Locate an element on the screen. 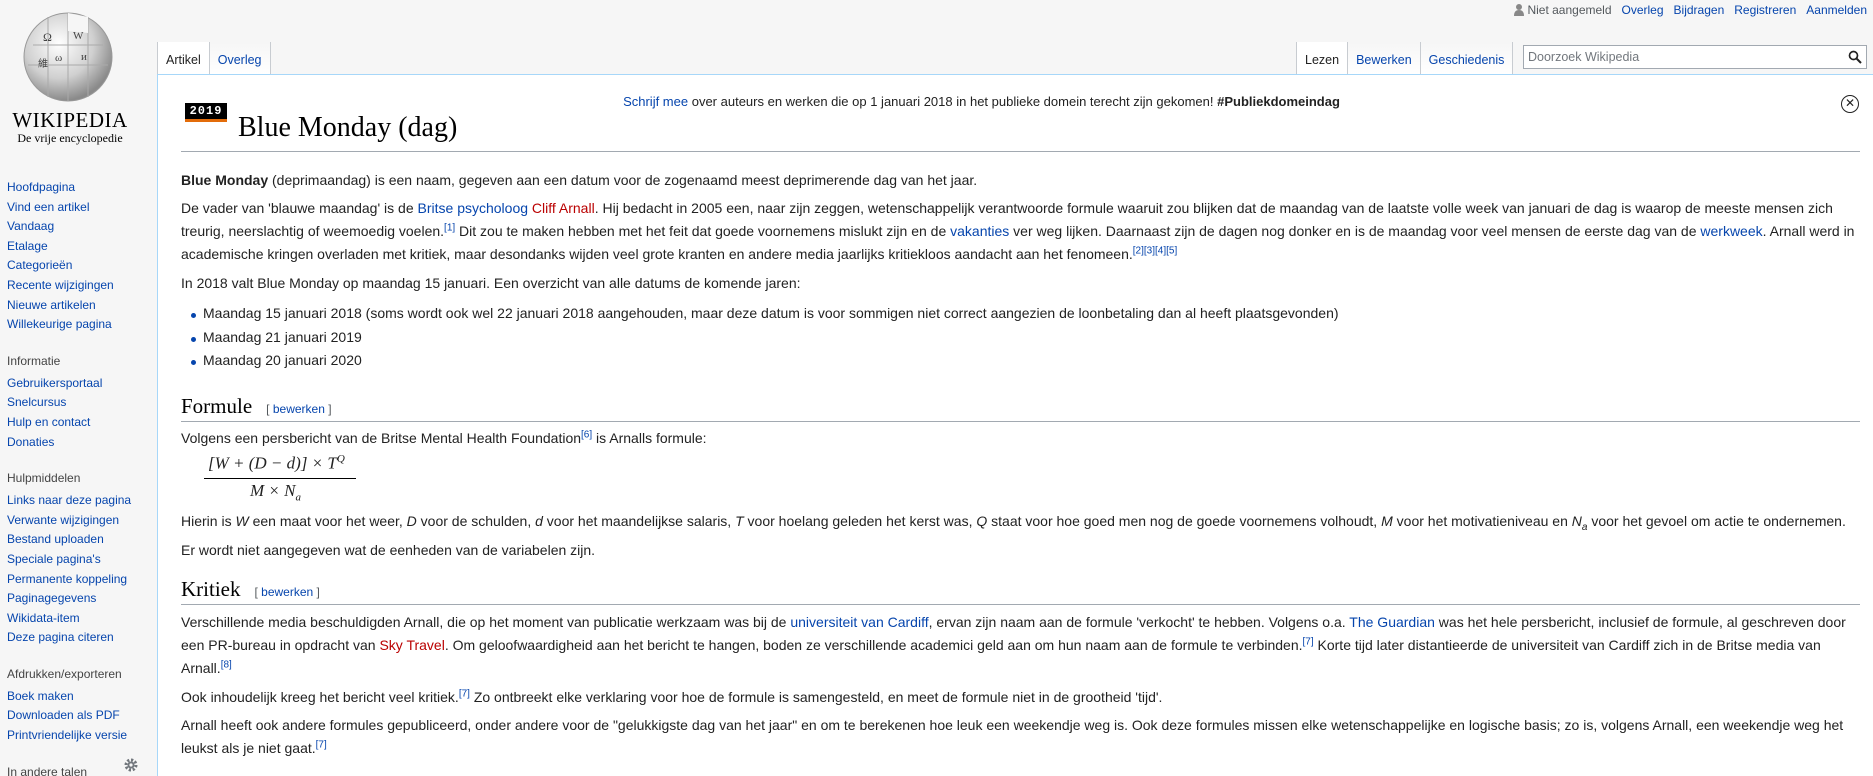 The height and width of the screenshot is (776, 1873). link-psycholoog: psycholoog is located at coordinates (492, 208).